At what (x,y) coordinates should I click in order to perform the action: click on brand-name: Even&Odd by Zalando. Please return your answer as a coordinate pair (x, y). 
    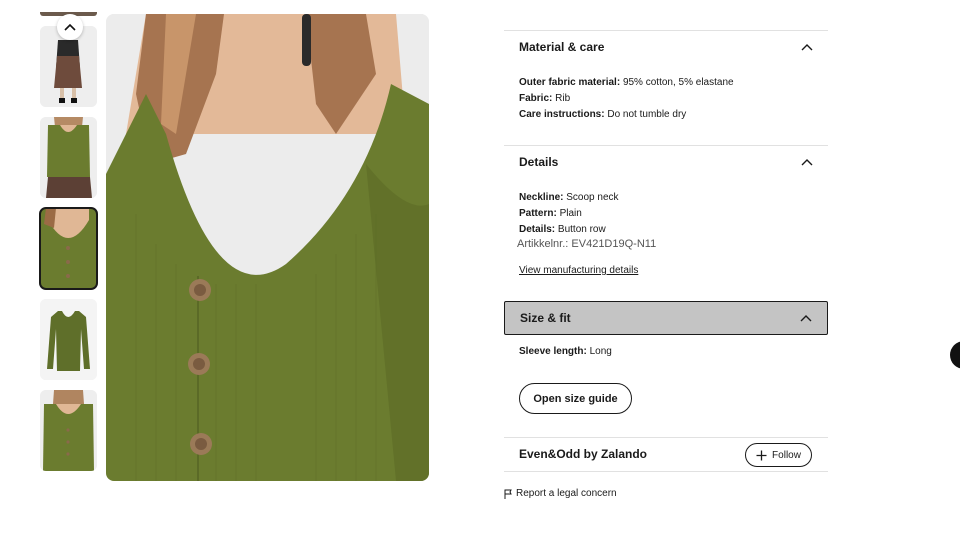
    Looking at the image, I should click on (583, 454).